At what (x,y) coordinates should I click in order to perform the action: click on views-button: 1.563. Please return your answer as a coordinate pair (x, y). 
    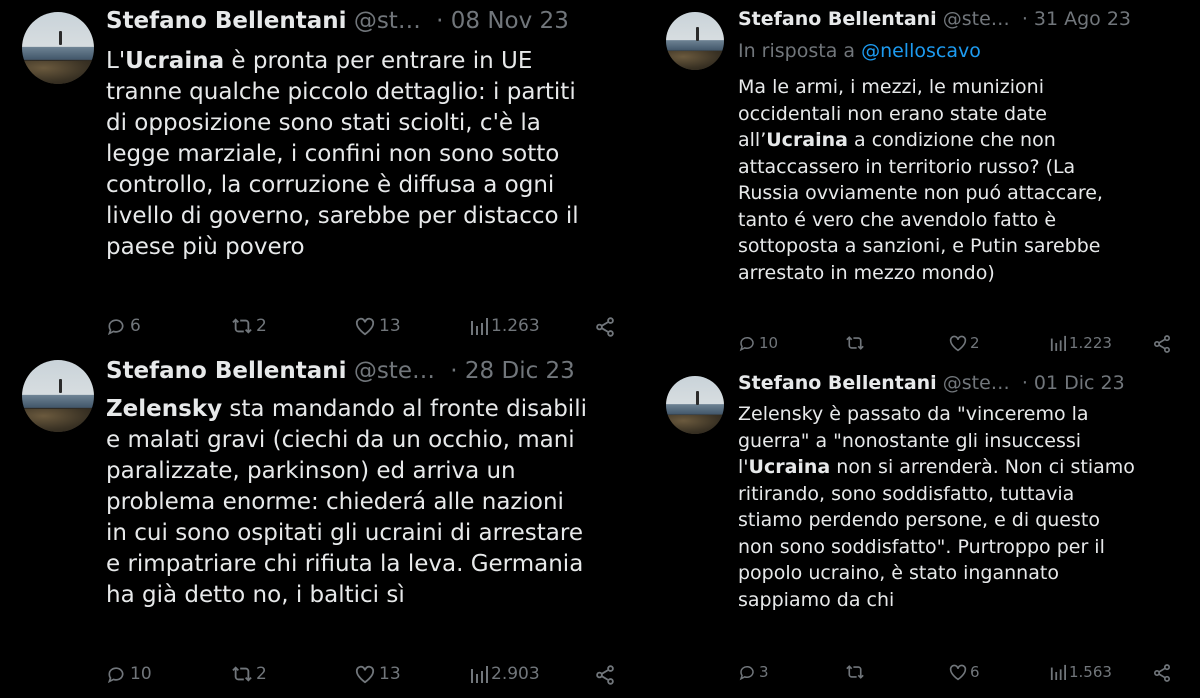
    Looking at the image, I should click on (1081, 672).